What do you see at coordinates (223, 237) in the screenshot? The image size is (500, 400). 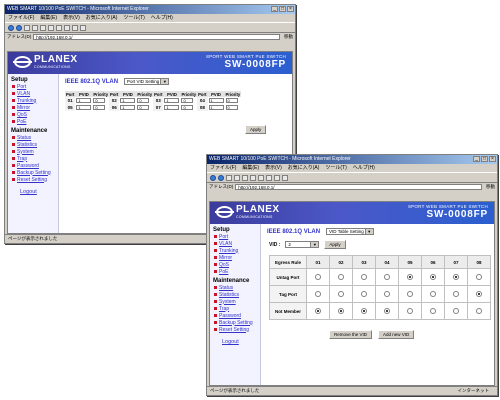 I see `sidebar-item-label: Port` at bounding box center [223, 237].